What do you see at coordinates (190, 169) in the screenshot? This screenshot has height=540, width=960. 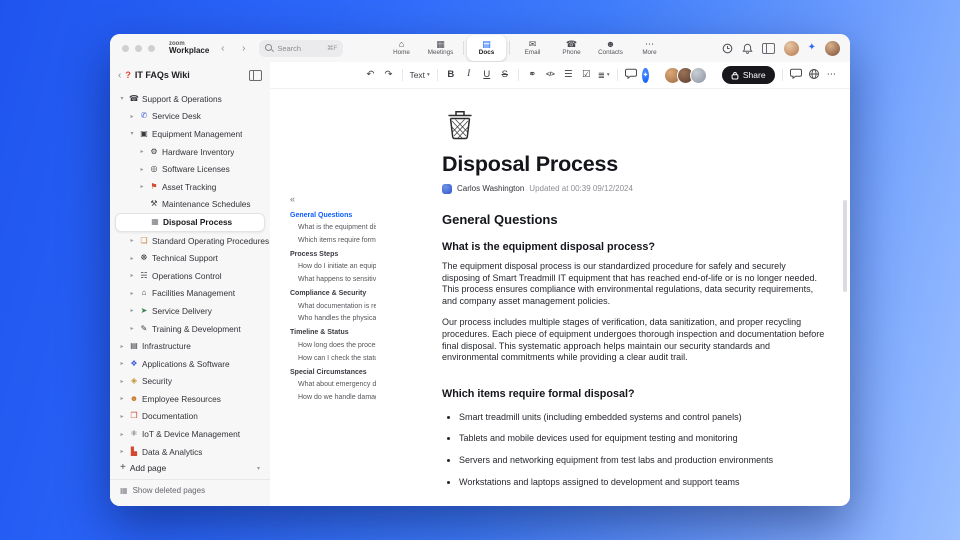 I see `sidebar-item-software-licenses: ▸ ◎ Software Licenses` at bounding box center [190, 169].